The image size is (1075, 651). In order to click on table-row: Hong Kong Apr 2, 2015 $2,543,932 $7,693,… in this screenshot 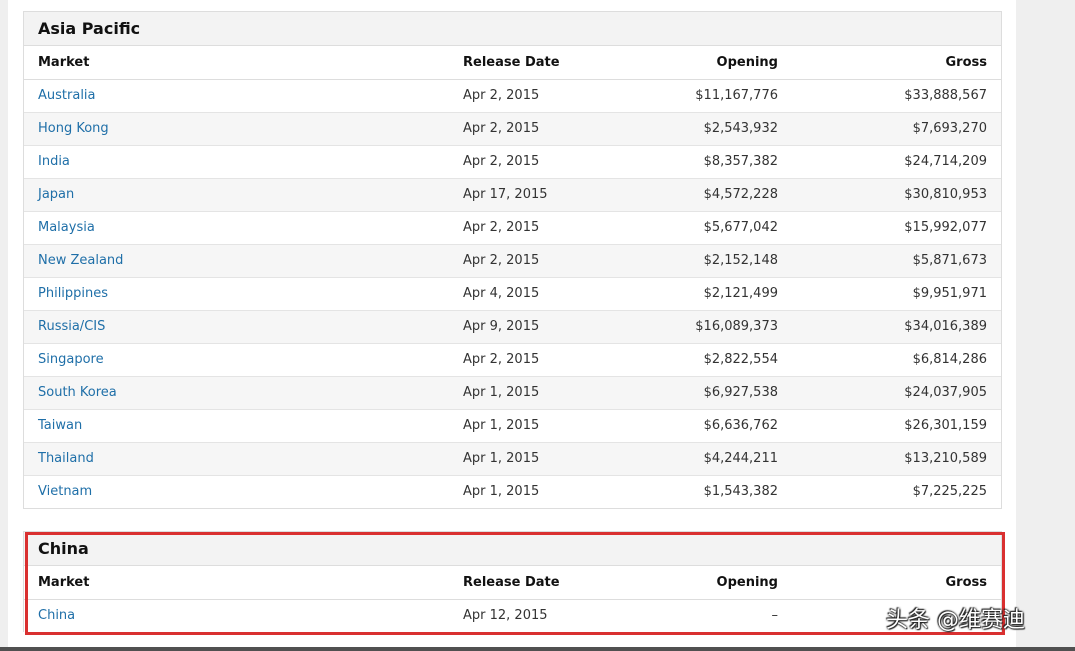, I will do `click(512, 129)`.